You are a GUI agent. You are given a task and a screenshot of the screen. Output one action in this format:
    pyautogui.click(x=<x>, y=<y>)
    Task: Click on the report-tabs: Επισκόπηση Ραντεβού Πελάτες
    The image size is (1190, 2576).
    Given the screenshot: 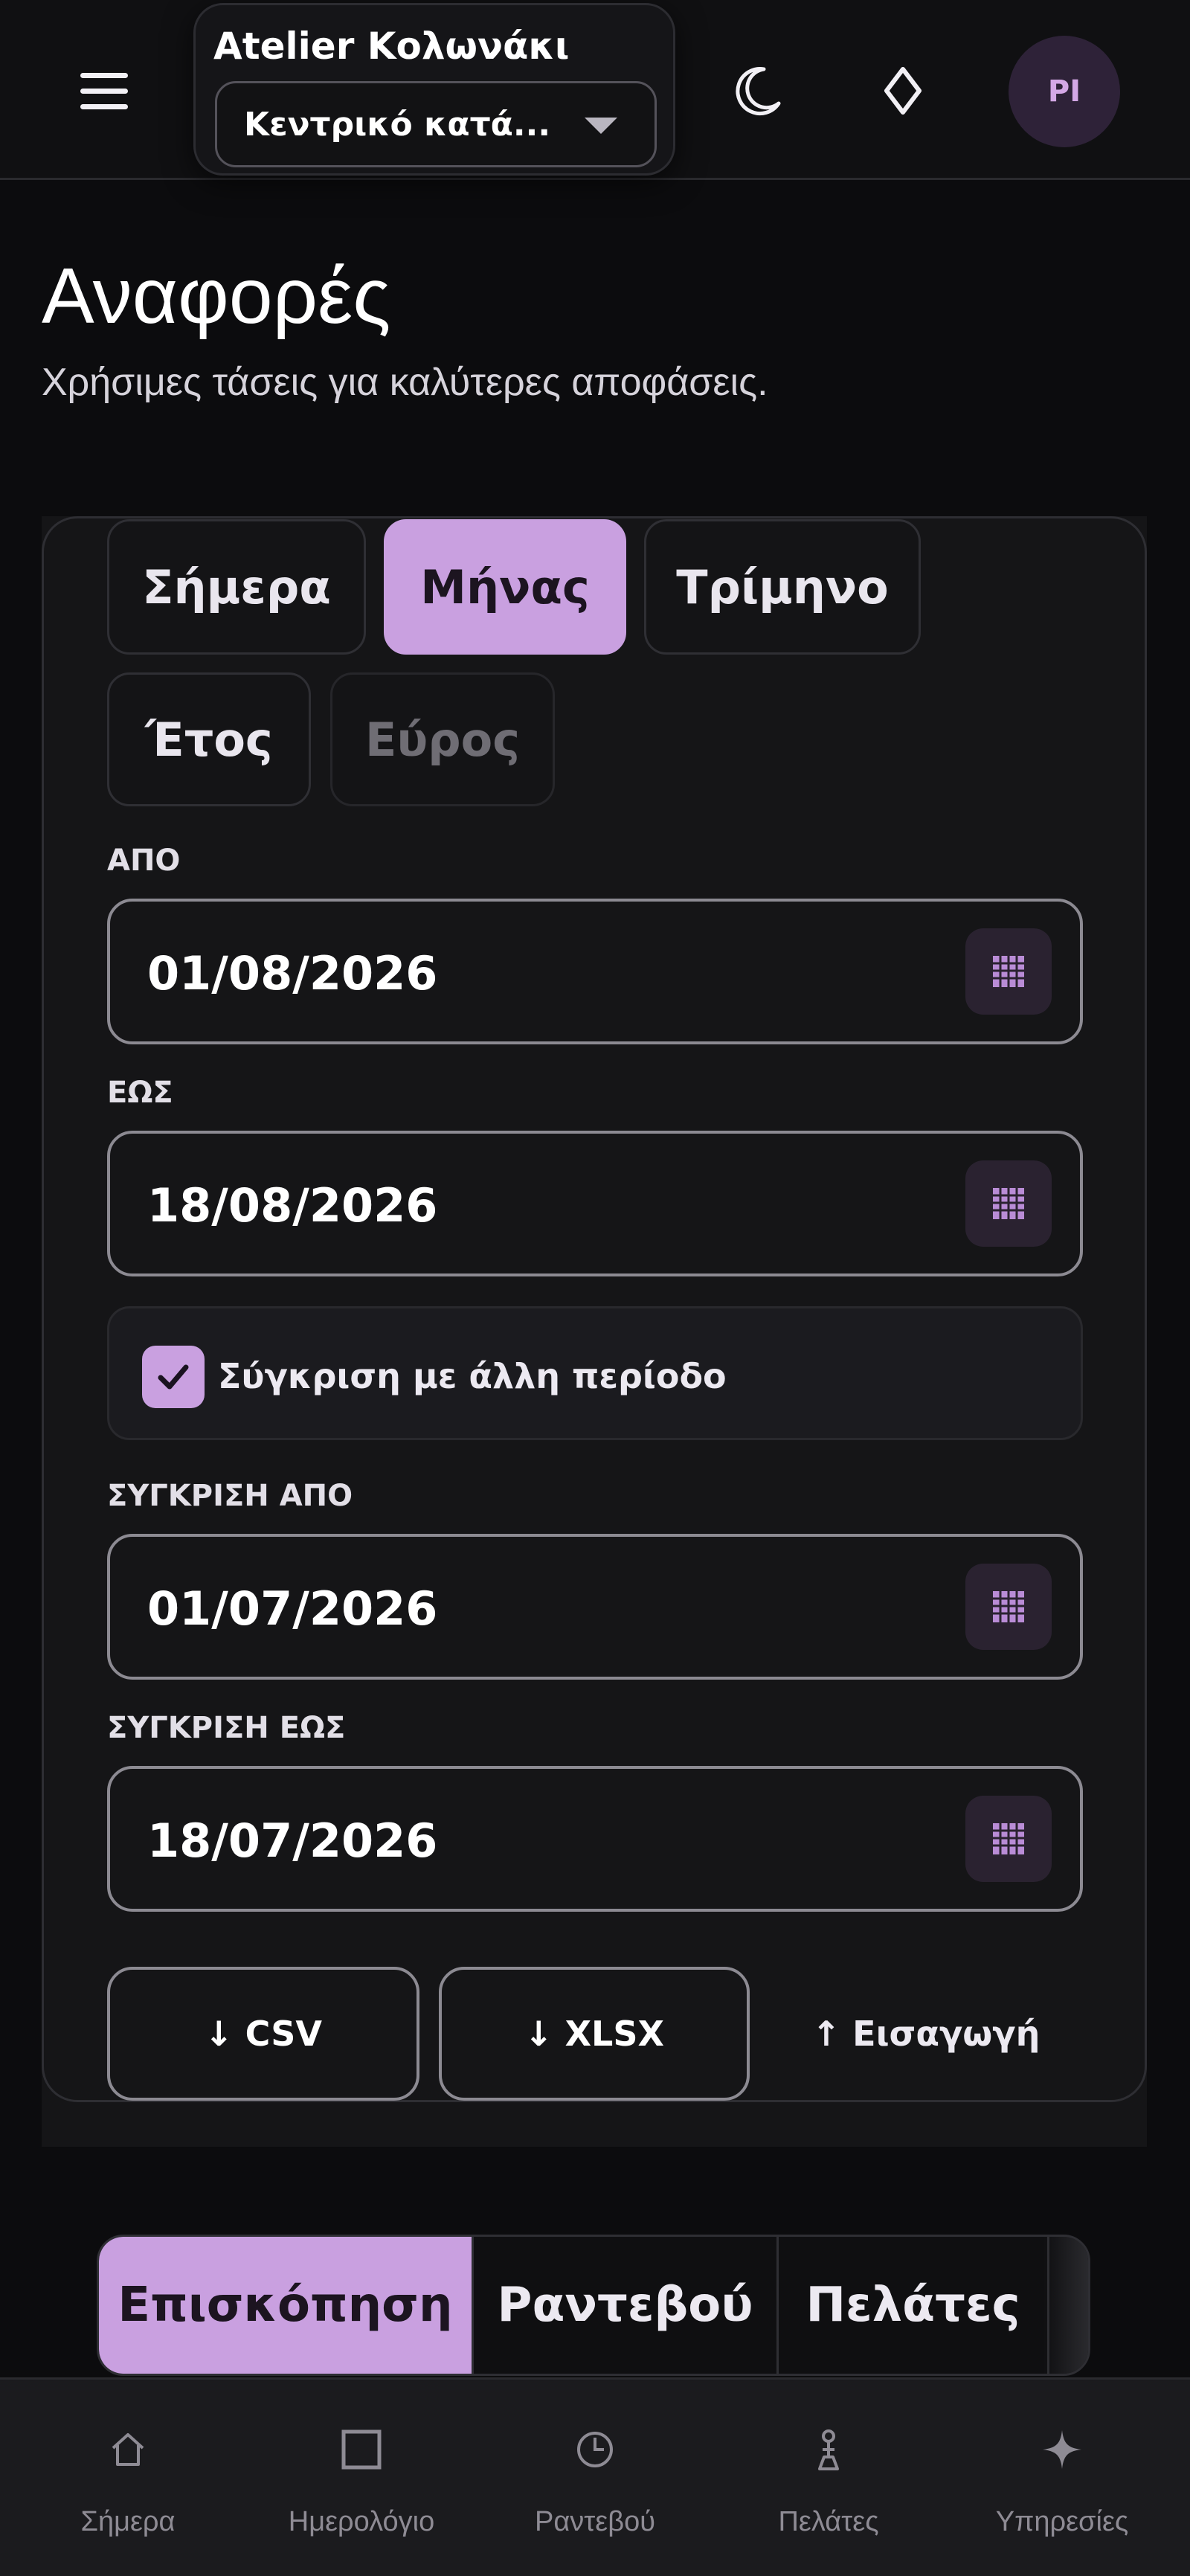 What is the action you would take?
    pyautogui.click(x=594, y=2305)
    